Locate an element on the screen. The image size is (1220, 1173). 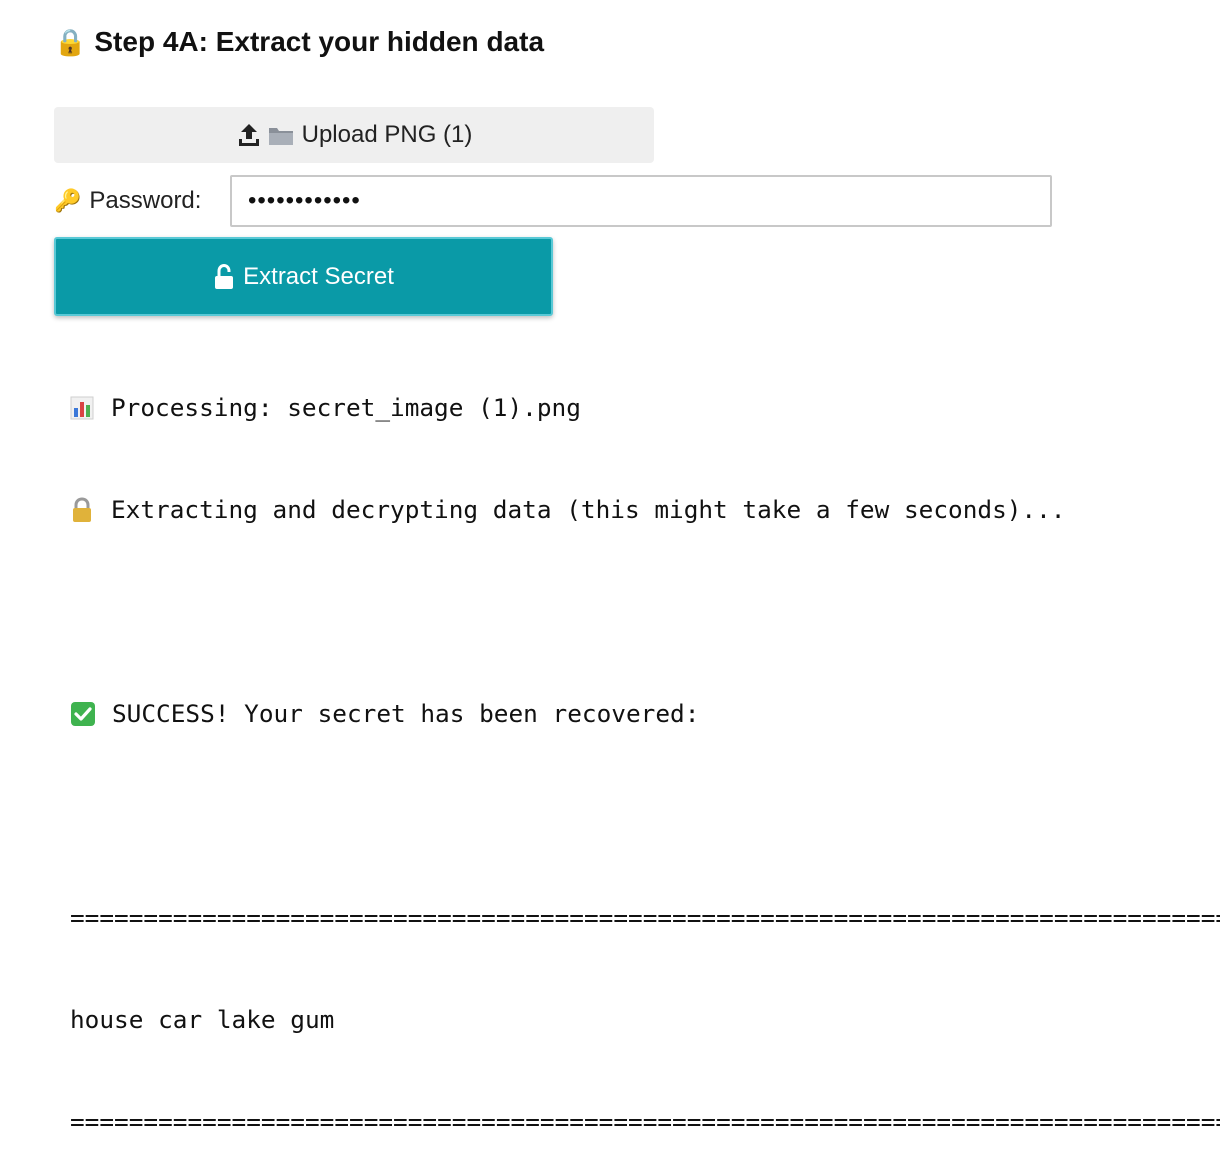
password-row: 🔑 Password: is located at coordinates (553, 201).